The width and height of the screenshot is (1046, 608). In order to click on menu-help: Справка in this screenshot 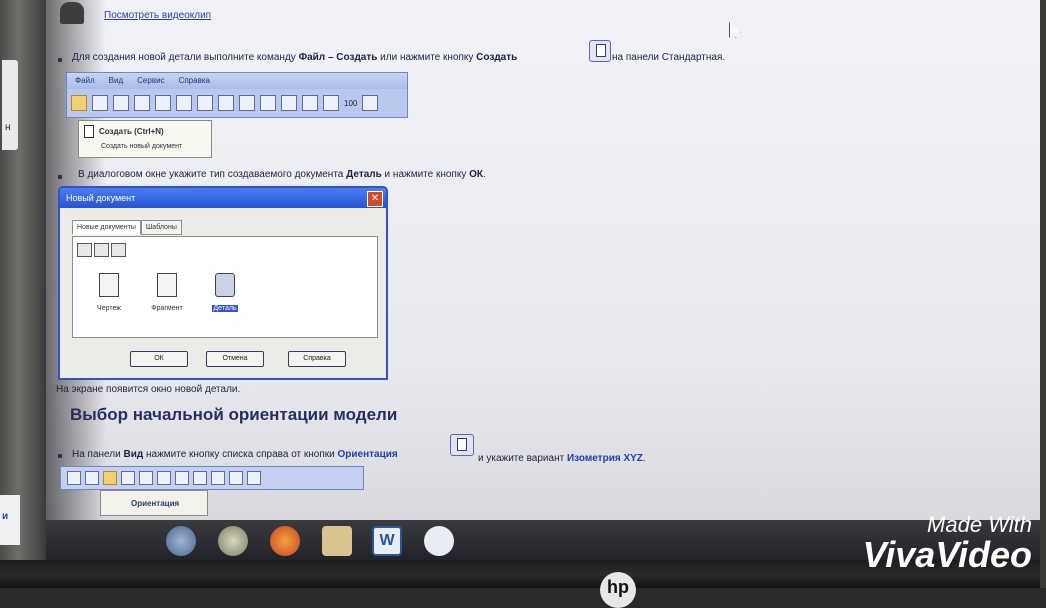, I will do `click(194, 81)`.